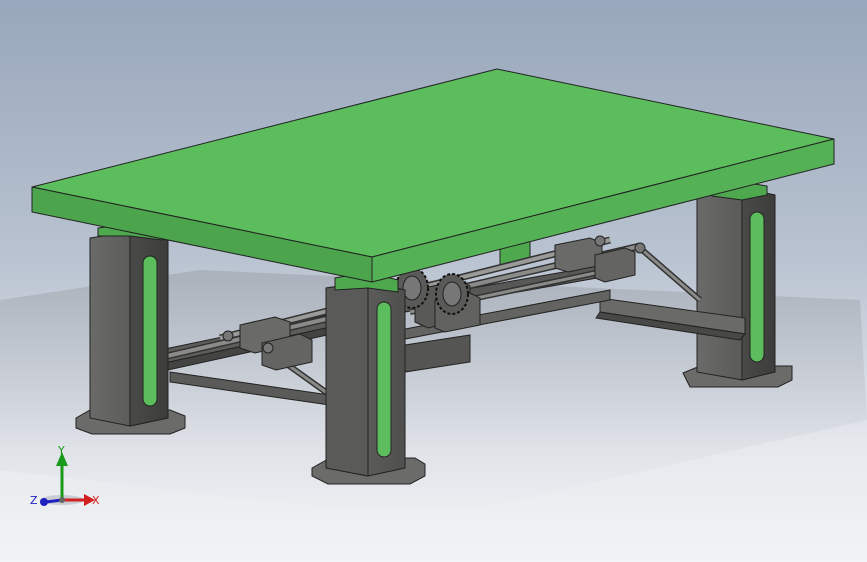 The width and height of the screenshot is (867, 562). What do you see at coordinates (61, 450) in the screenshot?
I see `y-axis-label: Y` at bounding box center [61, 450].